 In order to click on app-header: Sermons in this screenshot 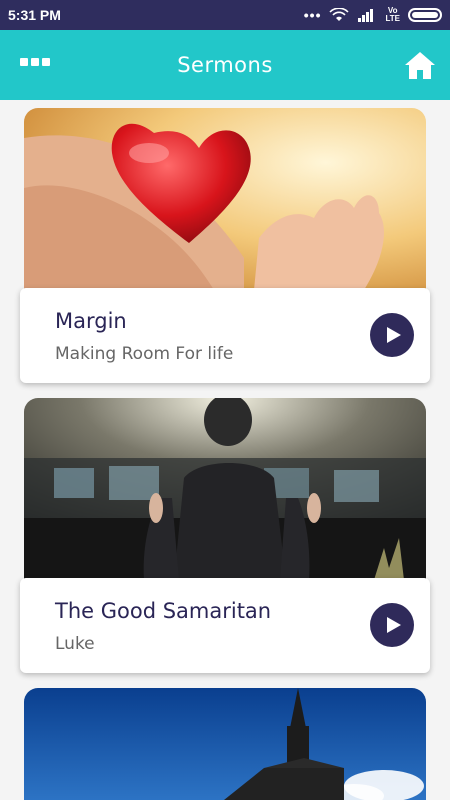, I will do `click(225, 65)`.